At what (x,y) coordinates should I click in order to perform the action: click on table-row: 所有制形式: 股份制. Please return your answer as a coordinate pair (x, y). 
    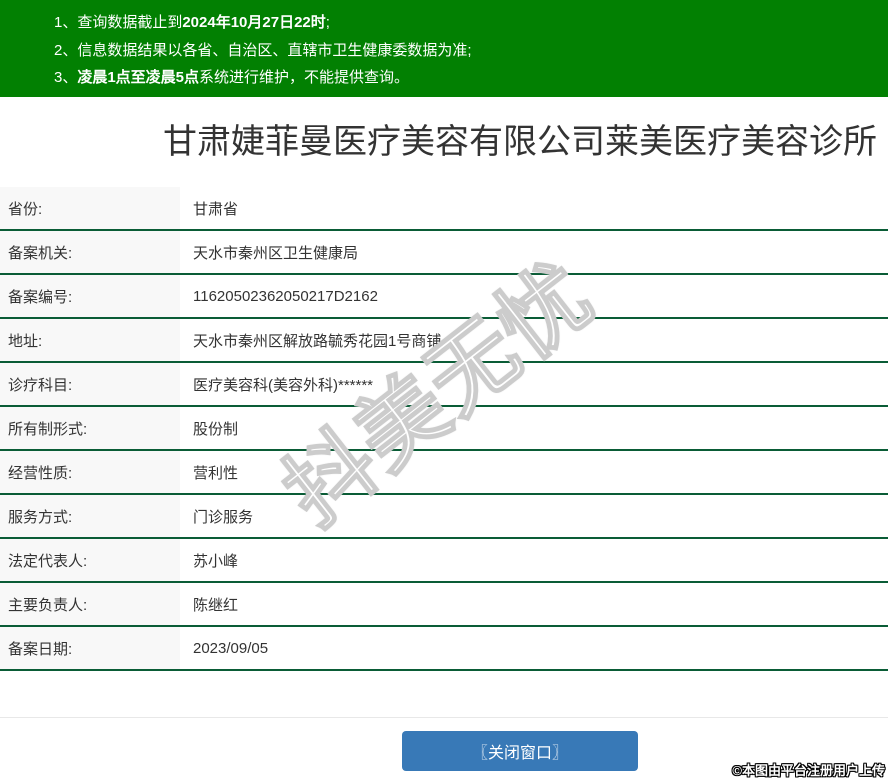
    Looking at the image, I should click on (444, 429).